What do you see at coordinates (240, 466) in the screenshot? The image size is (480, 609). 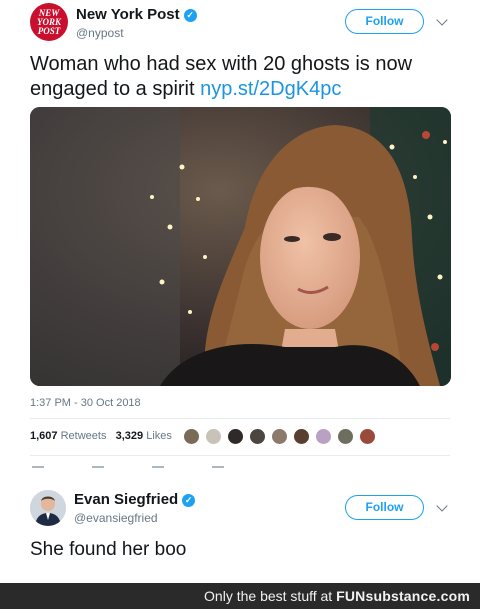 I see `cropped-action-bar` at bounding box center [240, 466].